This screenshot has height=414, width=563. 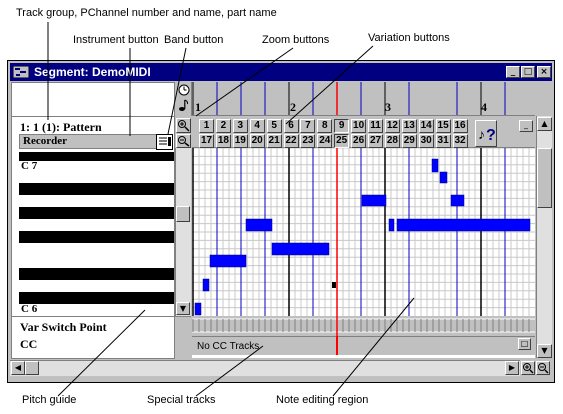 What do you see at coordinates (296, 40) in the screenshot?
I see `callout-zoom-buttons: Zoom buttons` at bounding box center [296, 40].